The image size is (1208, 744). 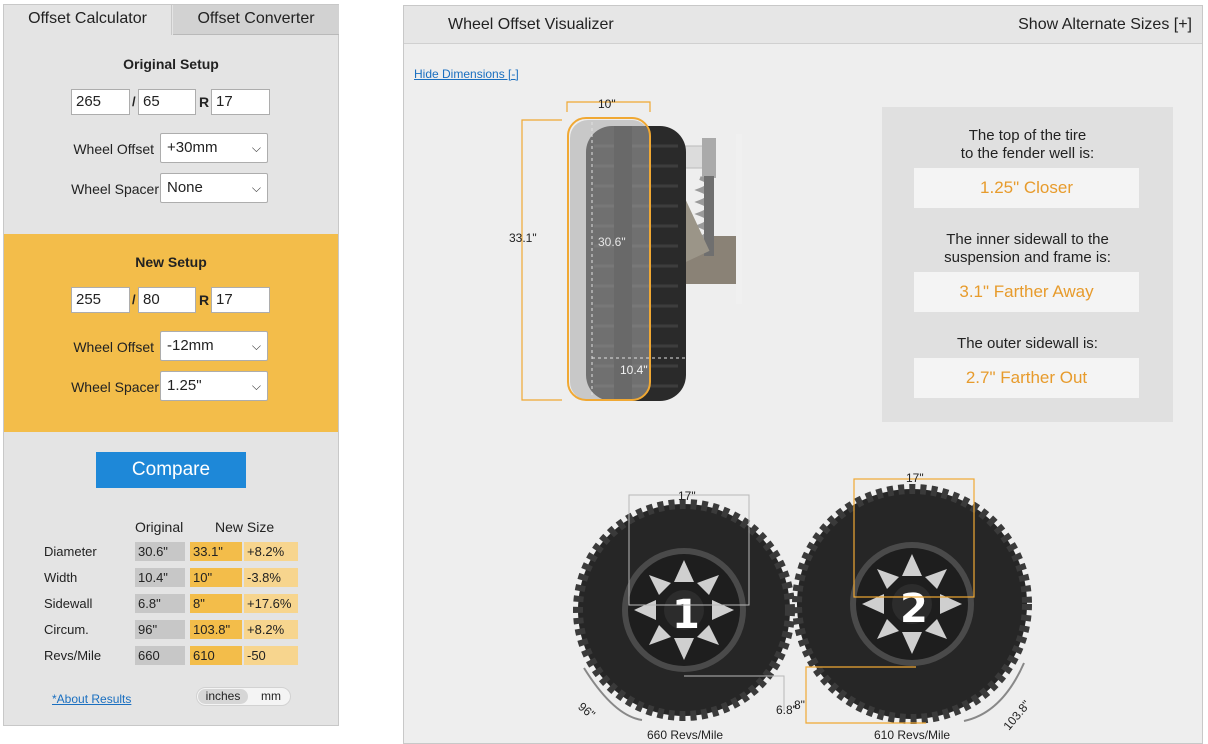 I want to click on about-results-link: *About Results, so click(x=91, y=699).